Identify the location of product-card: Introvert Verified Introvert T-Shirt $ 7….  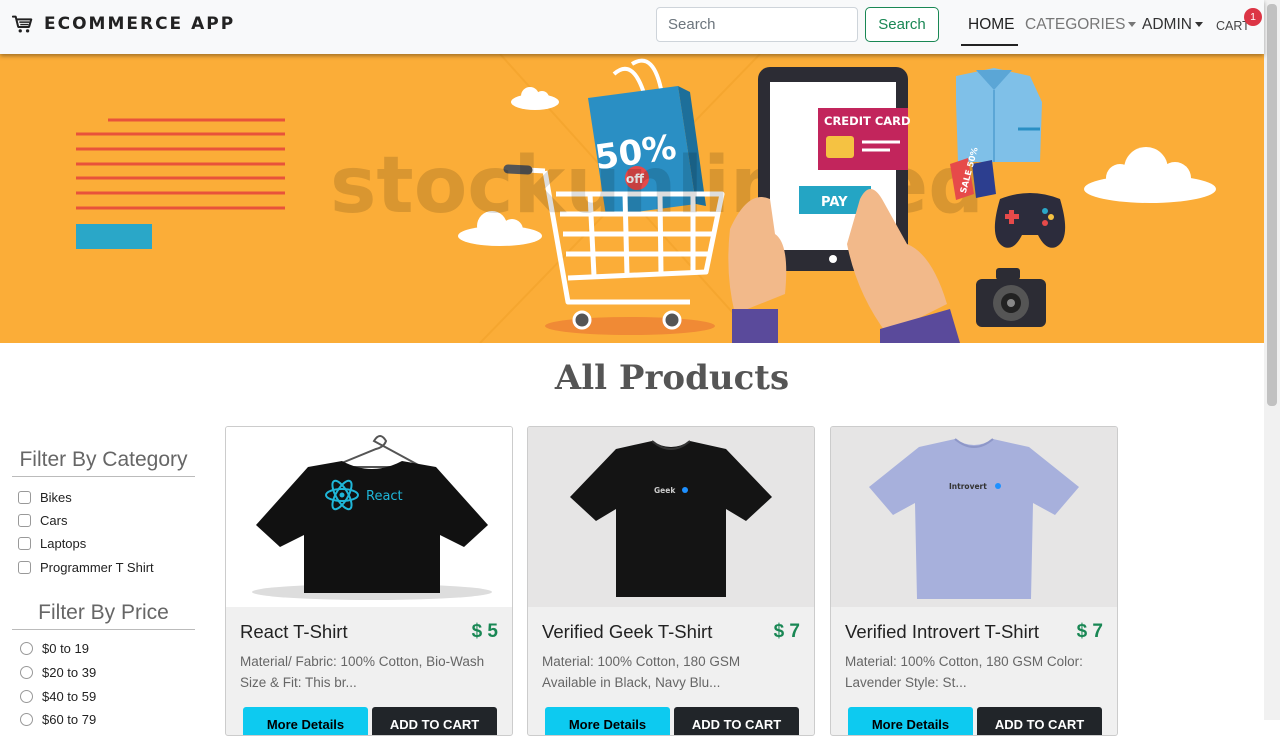
(974, 581).